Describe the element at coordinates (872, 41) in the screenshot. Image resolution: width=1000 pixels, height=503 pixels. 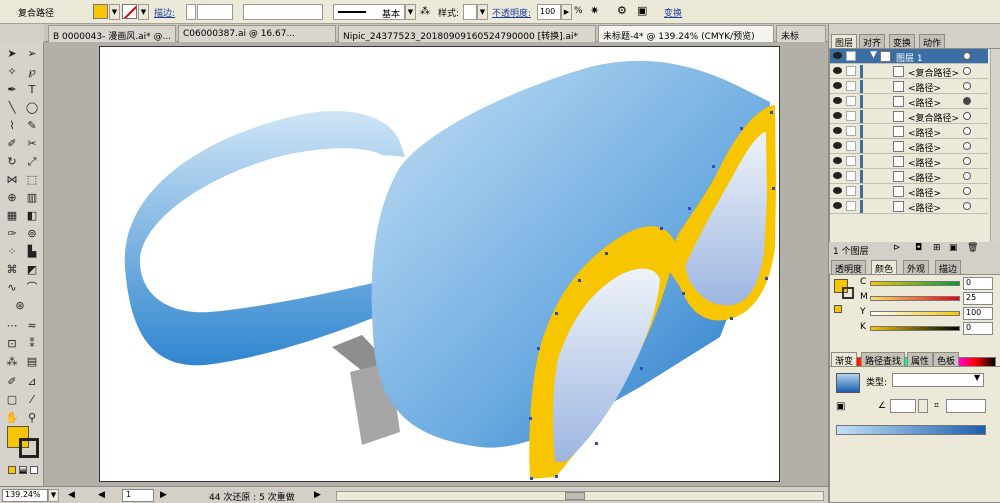
I see `tab-align: 对齐` at that location.